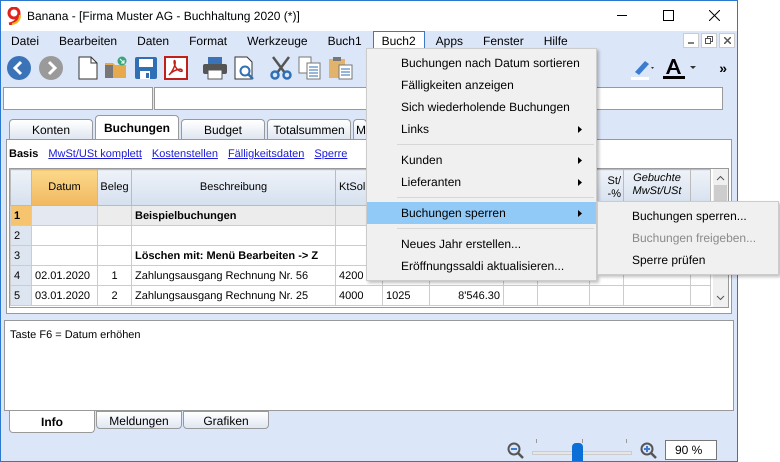  I want to click on row-number: 3, so click(17, 256).